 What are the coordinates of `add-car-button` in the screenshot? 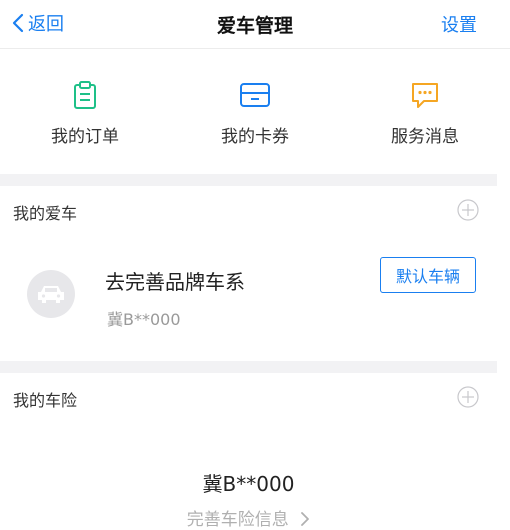 It's located at (468, 210).